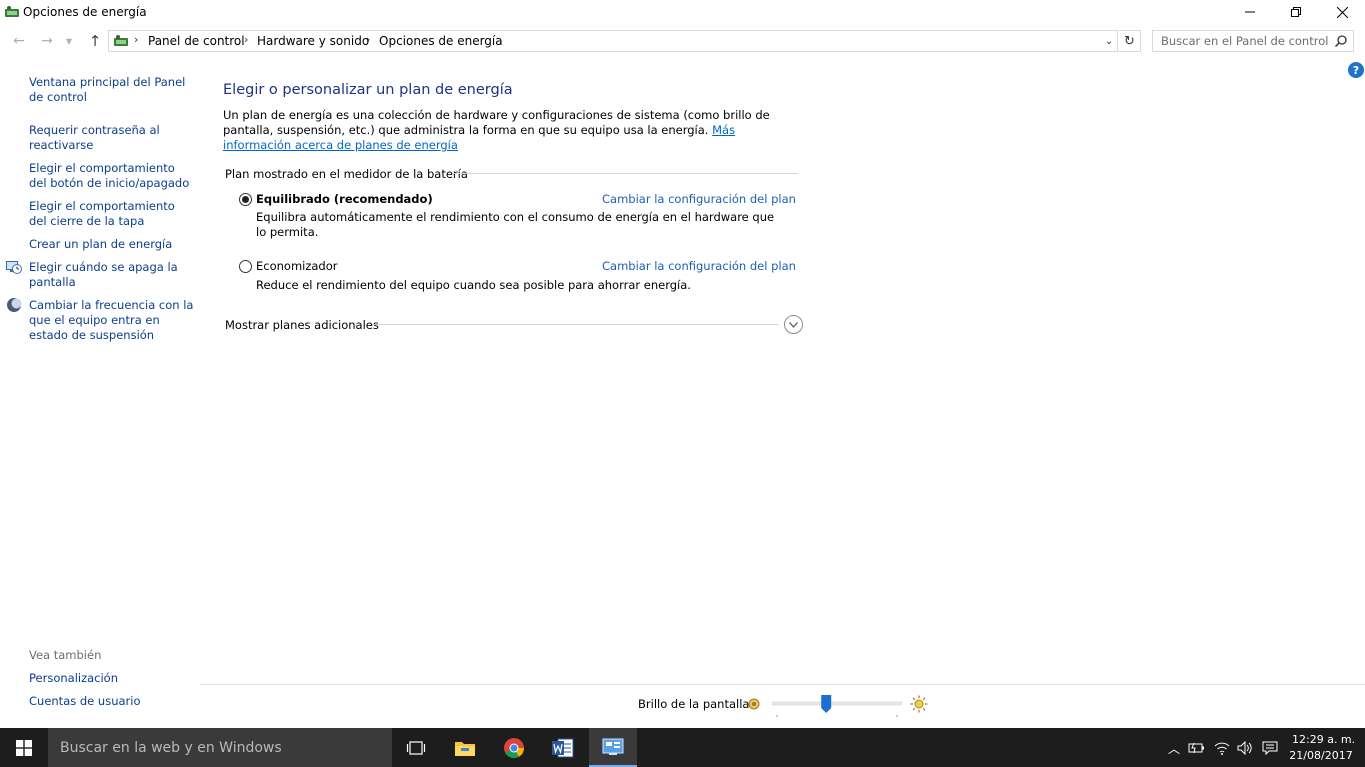 This screenshot has width=1365, height=767. Describe the element at coordinates (782, 684) in the screenshot. I see `bottom-separator` at that location.